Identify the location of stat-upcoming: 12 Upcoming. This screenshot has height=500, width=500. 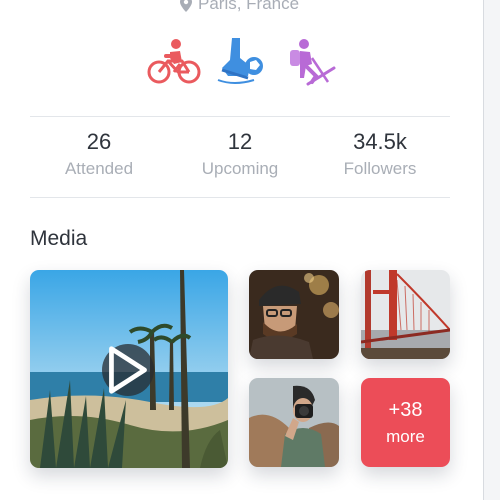
(240, 154).